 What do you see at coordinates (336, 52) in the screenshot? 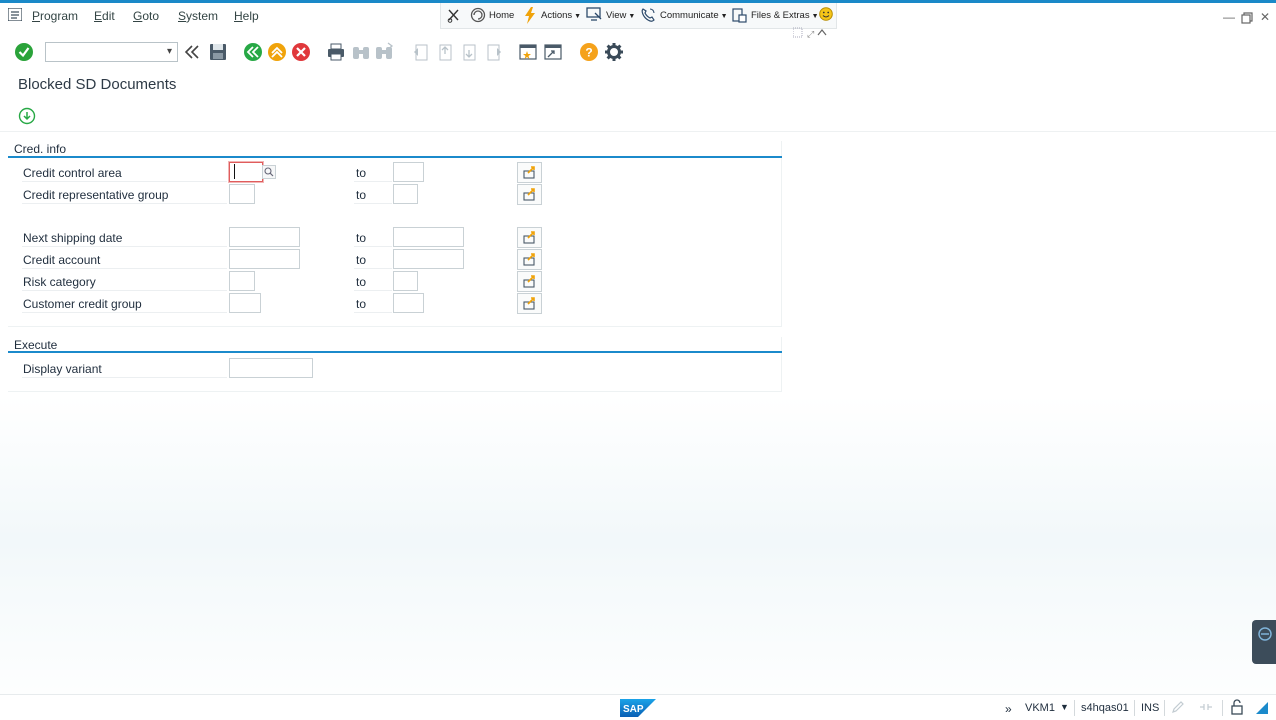
I see `print-icon` at bounding box center [336, 52].